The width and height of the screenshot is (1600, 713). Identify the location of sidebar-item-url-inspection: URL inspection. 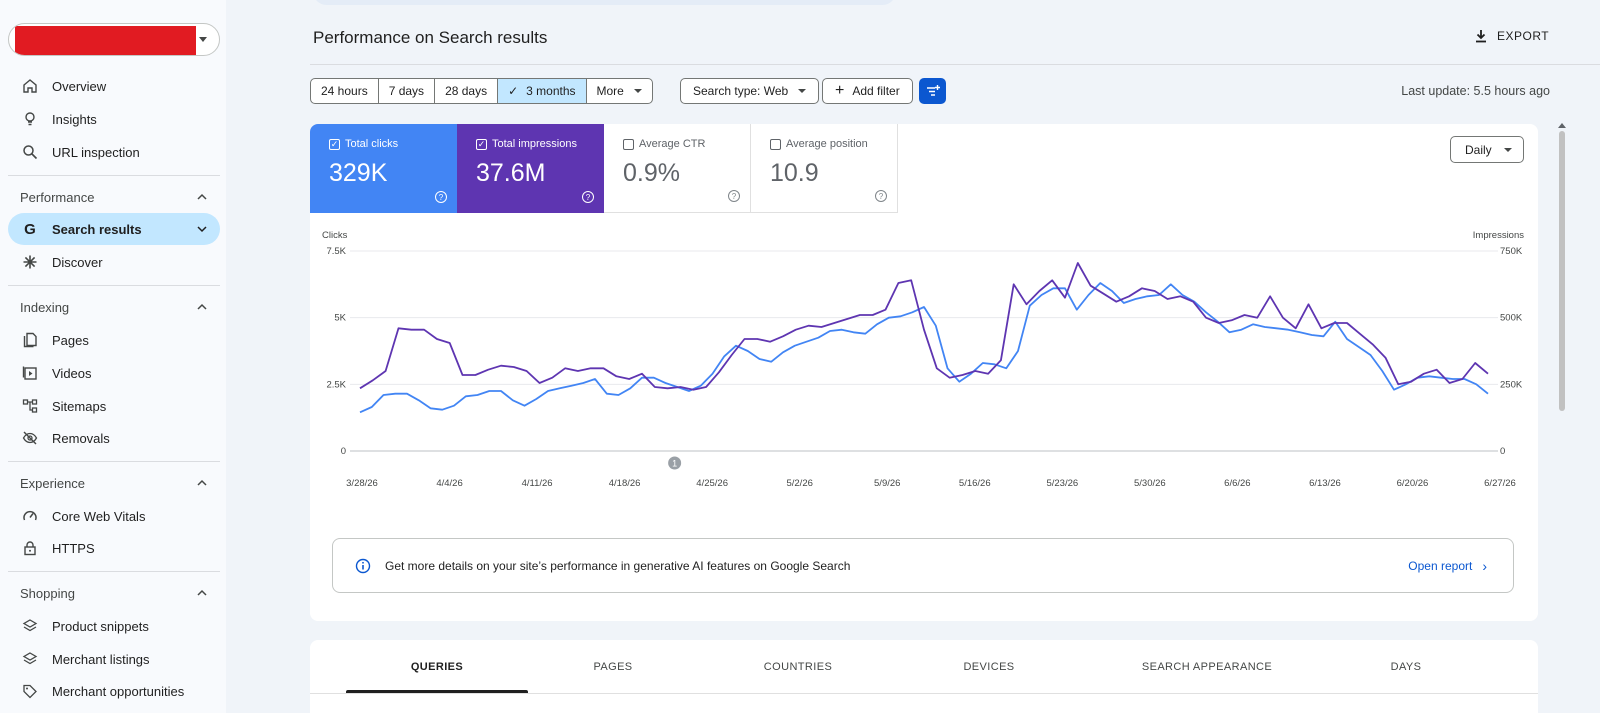
(114, 152).